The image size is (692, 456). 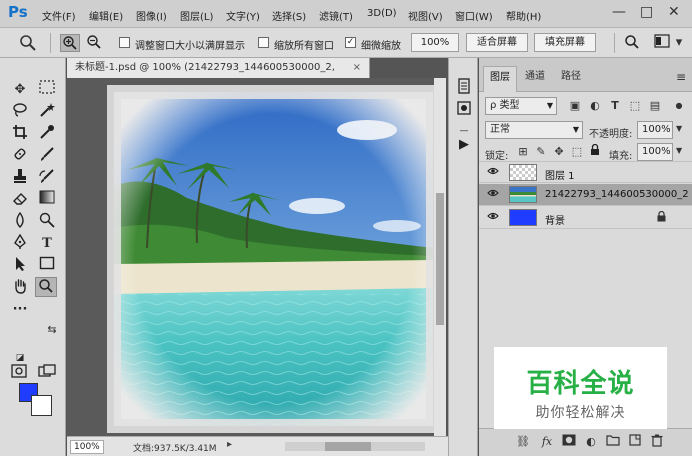 I want to click on fit-screen-button: 适合屏幕, so click(x=497, y=42).